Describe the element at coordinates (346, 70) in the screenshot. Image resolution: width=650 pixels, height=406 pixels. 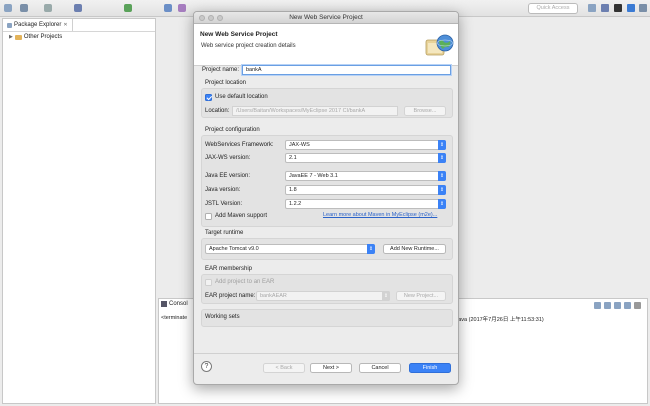
I see `project-name-field: bankA` at that location.